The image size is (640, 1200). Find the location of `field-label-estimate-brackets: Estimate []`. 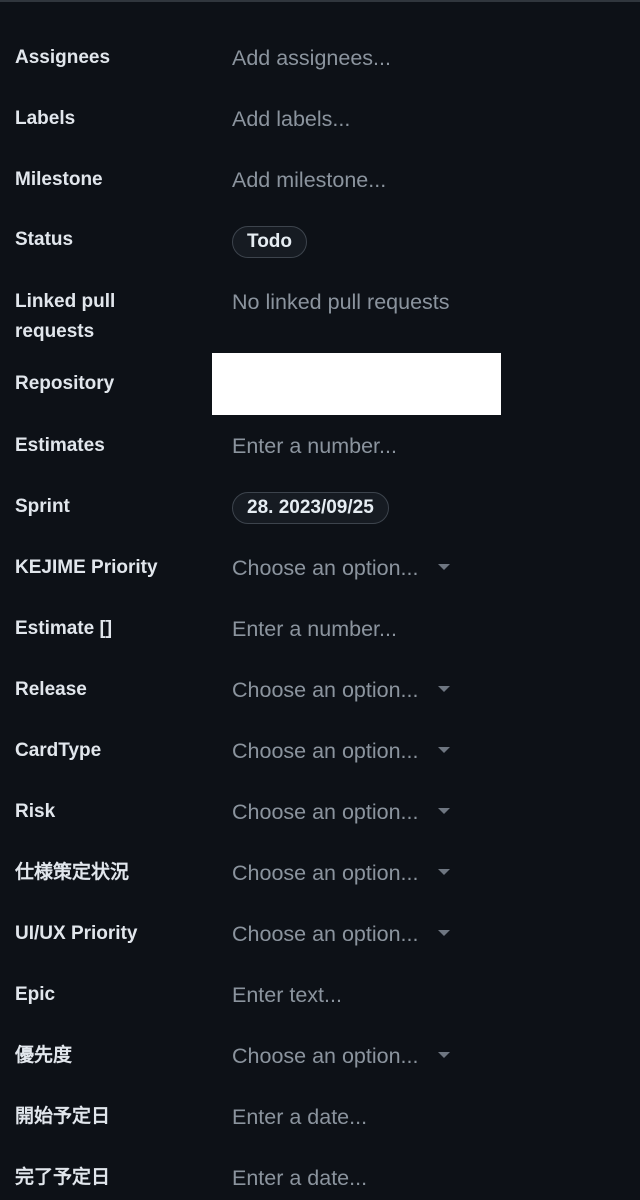

field-label-estimate-brackets: Estimate [] is located at coordinates (64, 628).